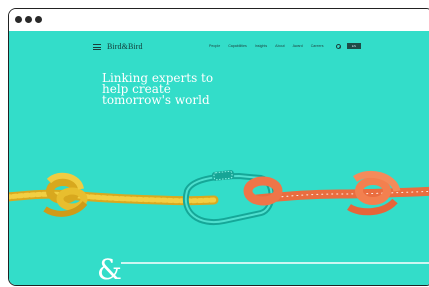 This screenshot has width=429, height=287. What do you see at coordinates (18, 19) in the screenshot?
I see `window-close-control` at bounding box center [18, 19].